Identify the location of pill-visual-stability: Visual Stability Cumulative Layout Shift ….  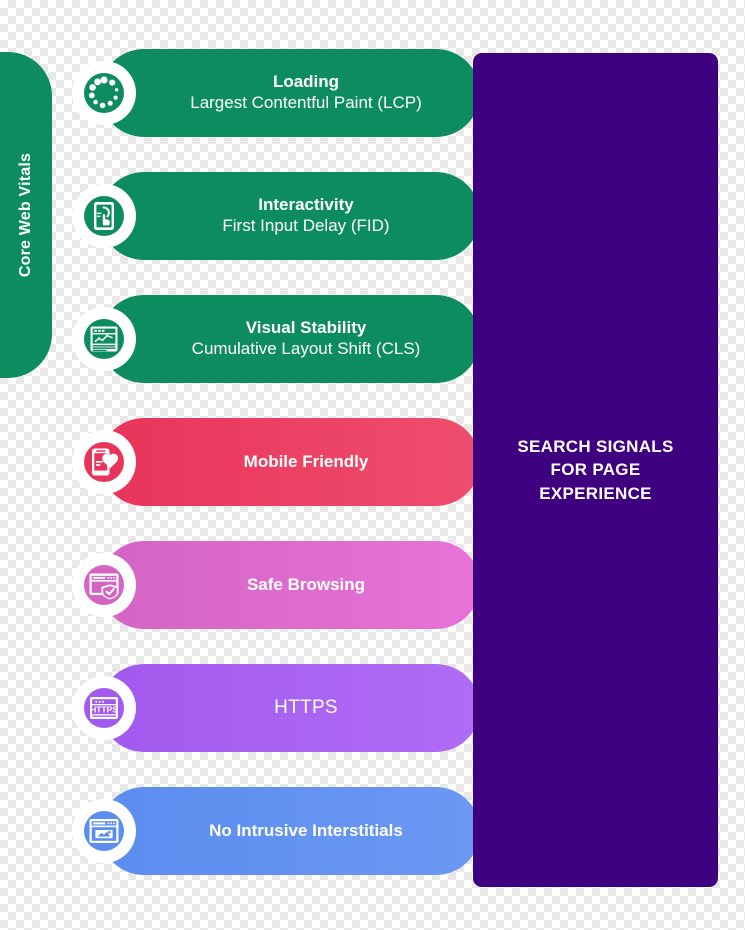
(290, 339).